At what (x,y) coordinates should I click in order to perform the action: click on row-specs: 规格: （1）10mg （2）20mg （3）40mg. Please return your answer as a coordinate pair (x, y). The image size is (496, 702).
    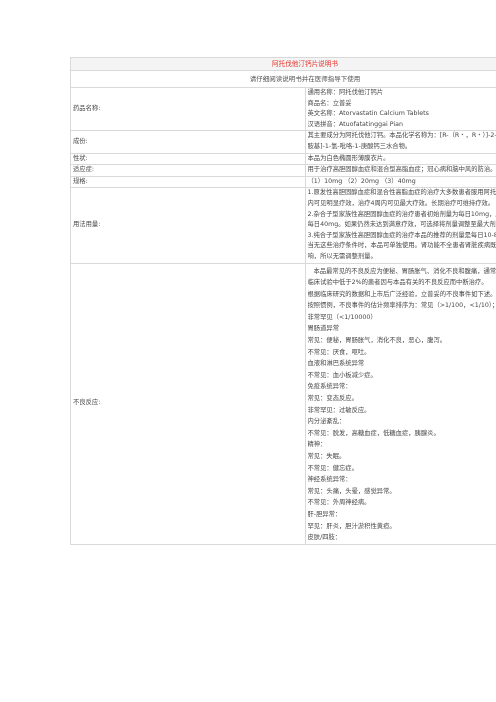
    Looking at the image, I should click on (283, 182).